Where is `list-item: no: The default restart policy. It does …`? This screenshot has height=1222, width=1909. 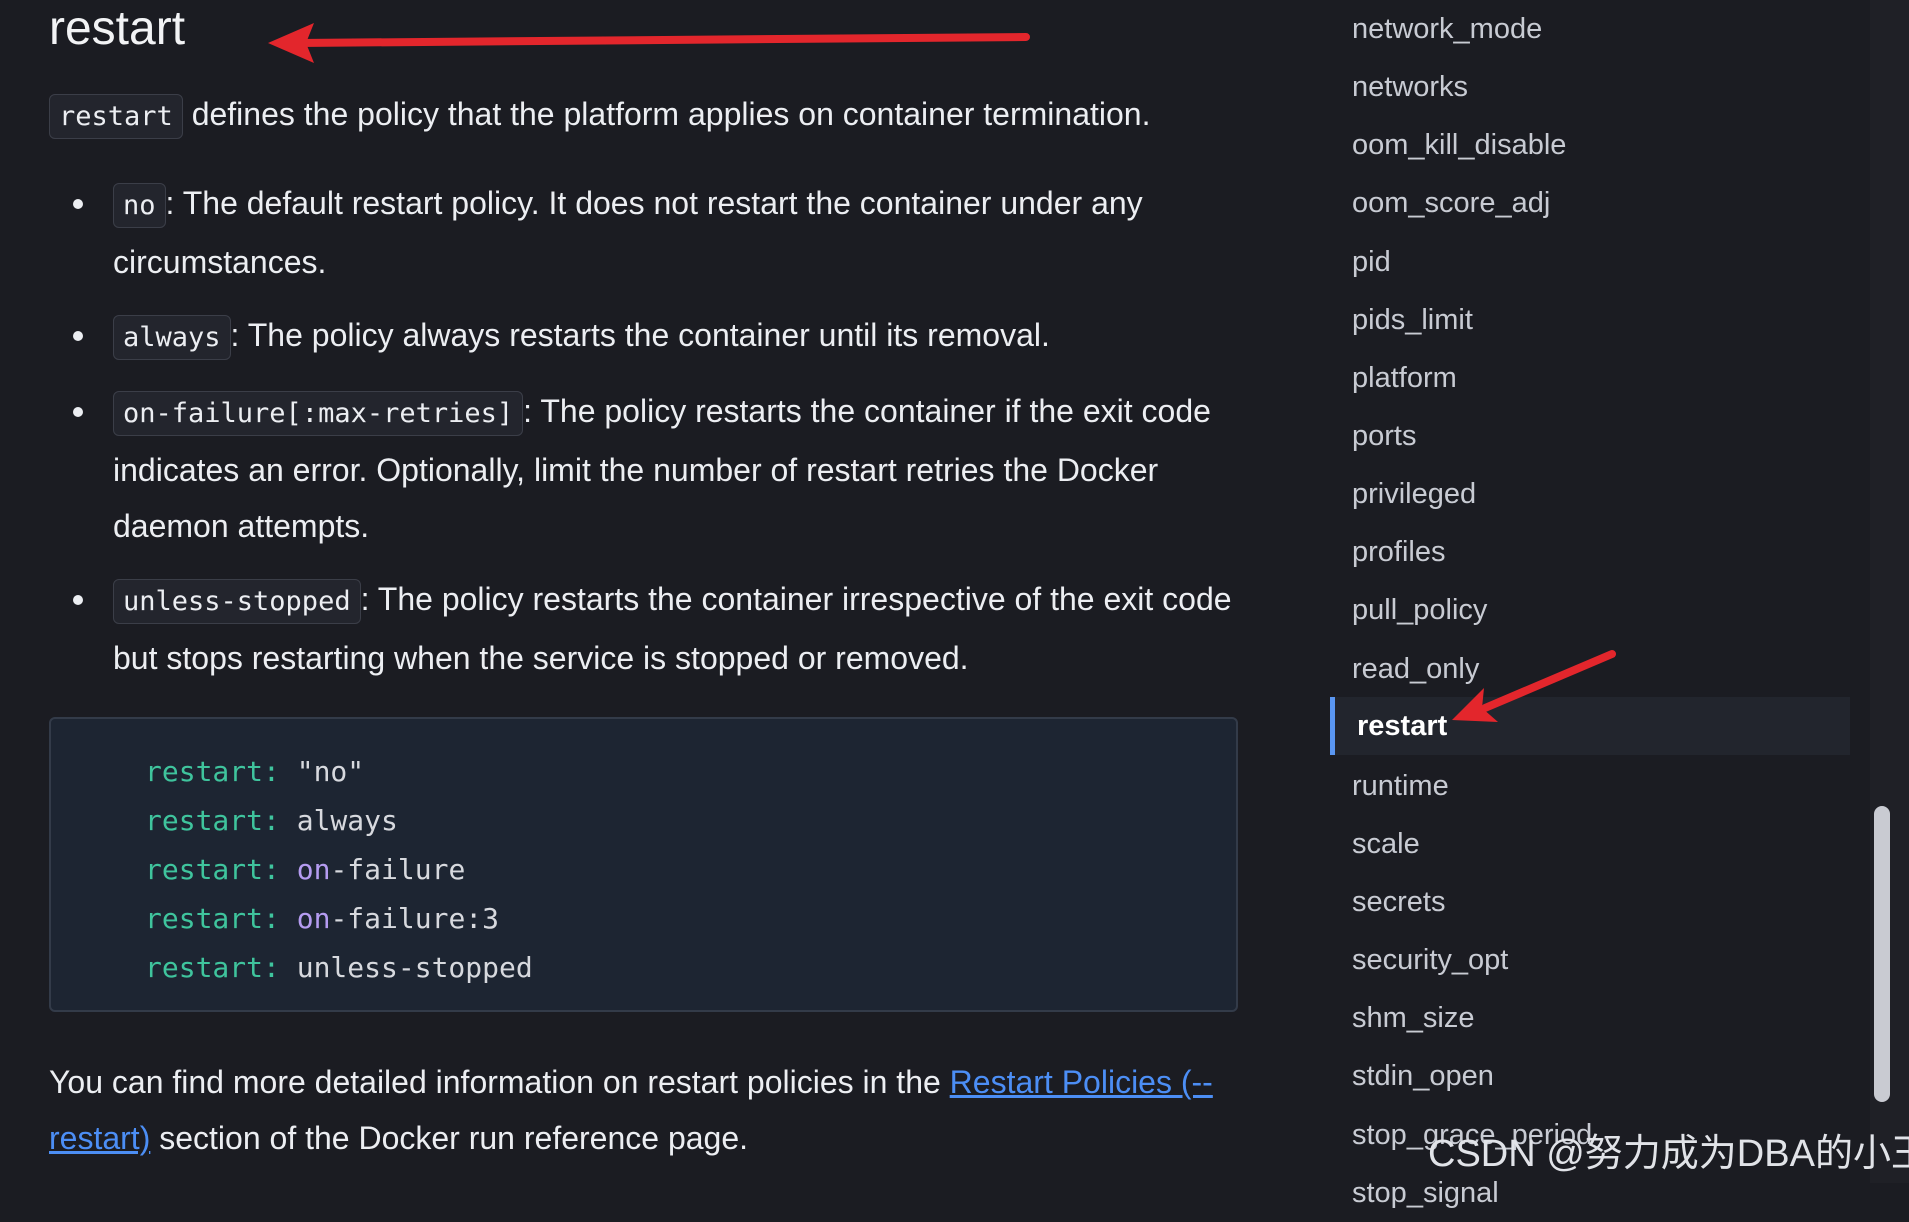 list-item: no: The default restart policy. It does … is located at coordinates (649, 232).